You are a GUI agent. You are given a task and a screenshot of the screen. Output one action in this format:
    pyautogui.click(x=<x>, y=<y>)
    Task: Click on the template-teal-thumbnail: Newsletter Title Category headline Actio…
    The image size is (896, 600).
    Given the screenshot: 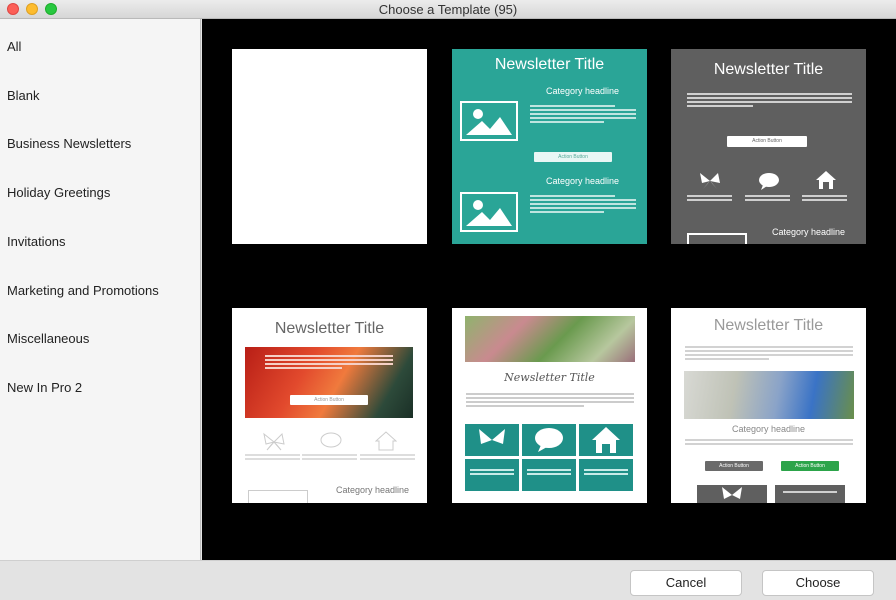 What is the action you would take?
    pyautogui.click(x=549, y=146)
    